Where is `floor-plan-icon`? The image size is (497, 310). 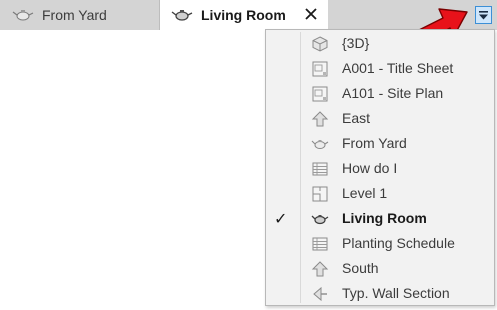 floor-plan-icon is located at coordinates (320, 194).